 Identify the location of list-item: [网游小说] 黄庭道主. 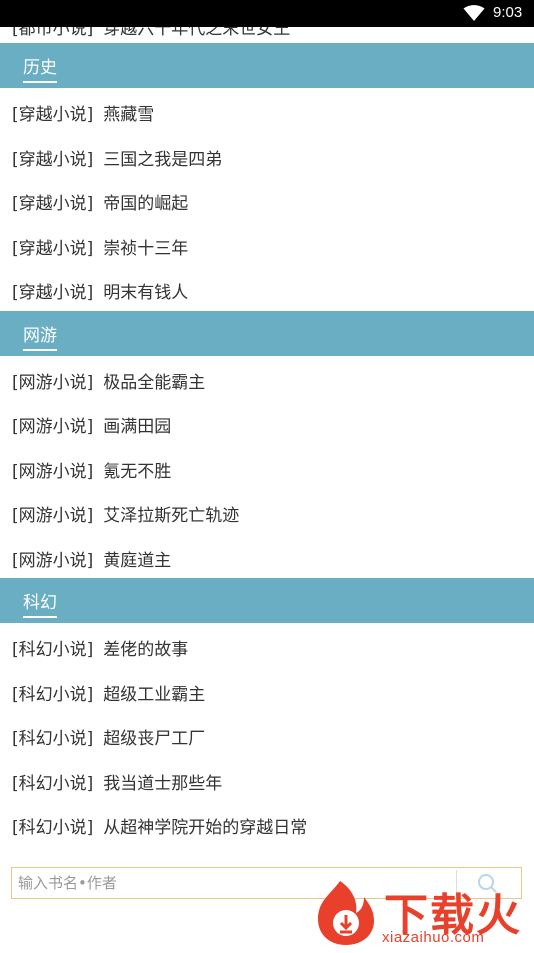
(267, 556).